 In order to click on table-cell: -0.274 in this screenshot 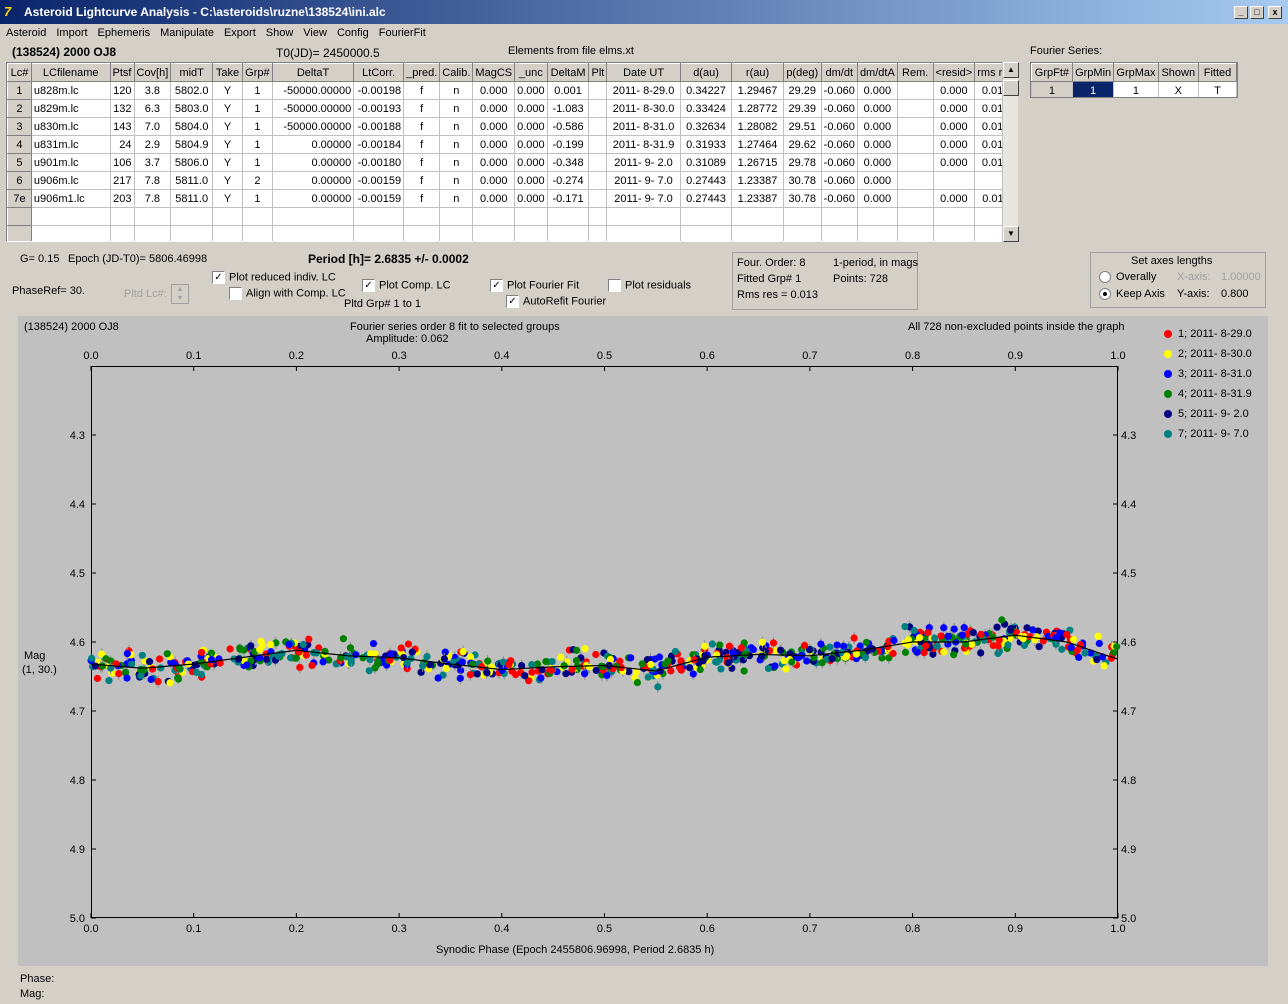, I will do `click(568, 180)`.